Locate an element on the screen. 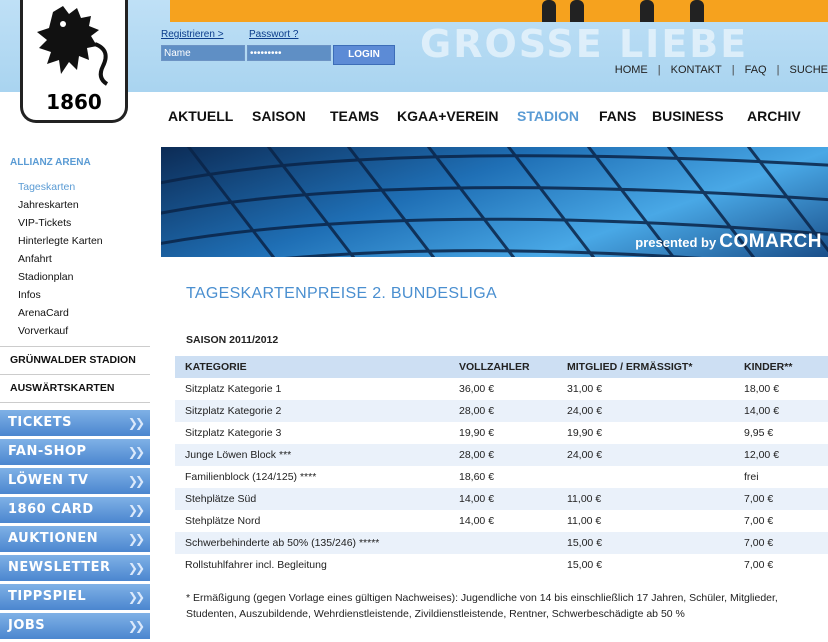 This screenshot has height=642, width=828. column-header: VOLLZAHLER is located at coordinates (503, 367).